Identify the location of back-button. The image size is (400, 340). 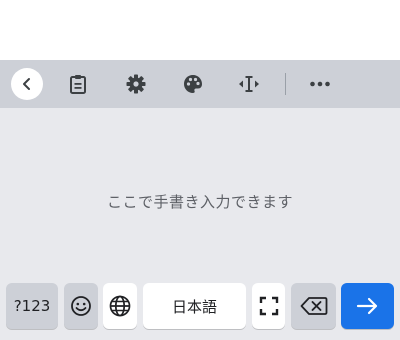
(27, 84).